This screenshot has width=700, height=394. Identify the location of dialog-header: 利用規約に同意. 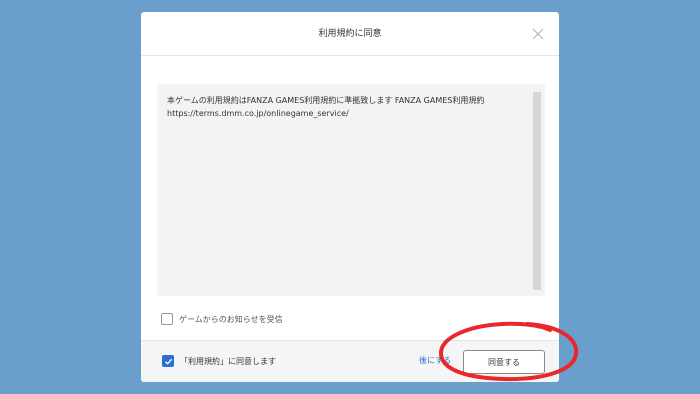
(350, 34).